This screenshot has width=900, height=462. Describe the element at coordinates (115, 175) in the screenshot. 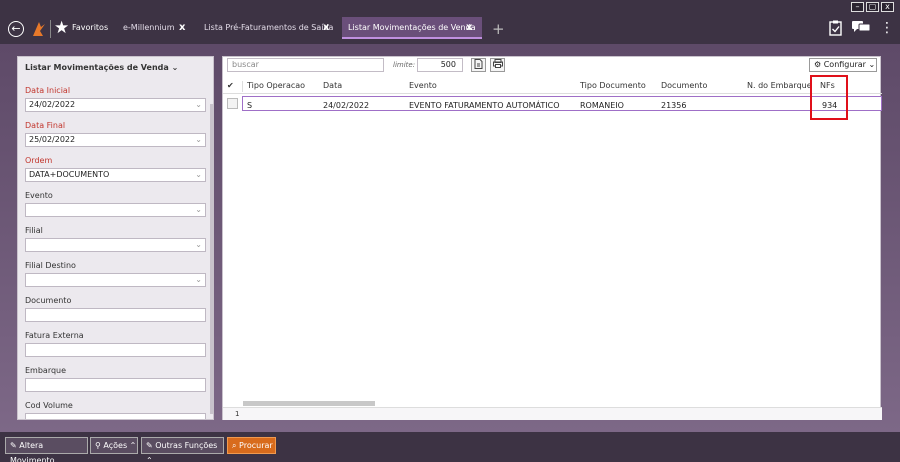

I see `ordem-select: DATA+DOCUMENTO ⌄` at that location.